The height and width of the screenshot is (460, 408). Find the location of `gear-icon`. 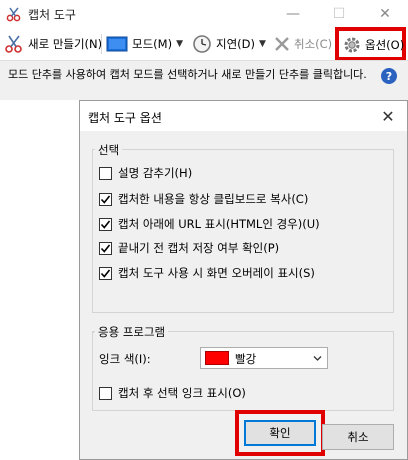

gear-icon is located at coordinates (352, 45).